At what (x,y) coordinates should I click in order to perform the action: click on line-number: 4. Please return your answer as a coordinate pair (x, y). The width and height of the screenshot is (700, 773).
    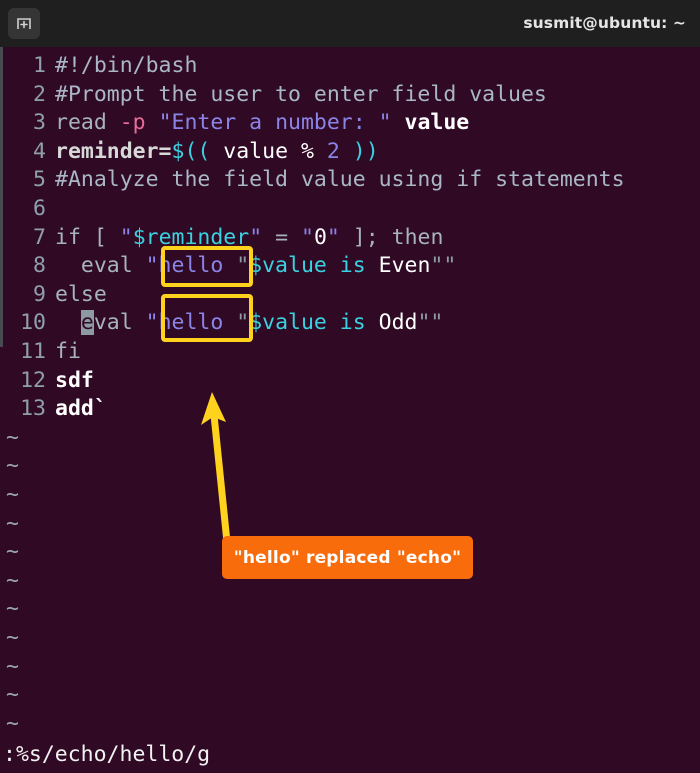
    Looking at the image, I should click on (39, 151).